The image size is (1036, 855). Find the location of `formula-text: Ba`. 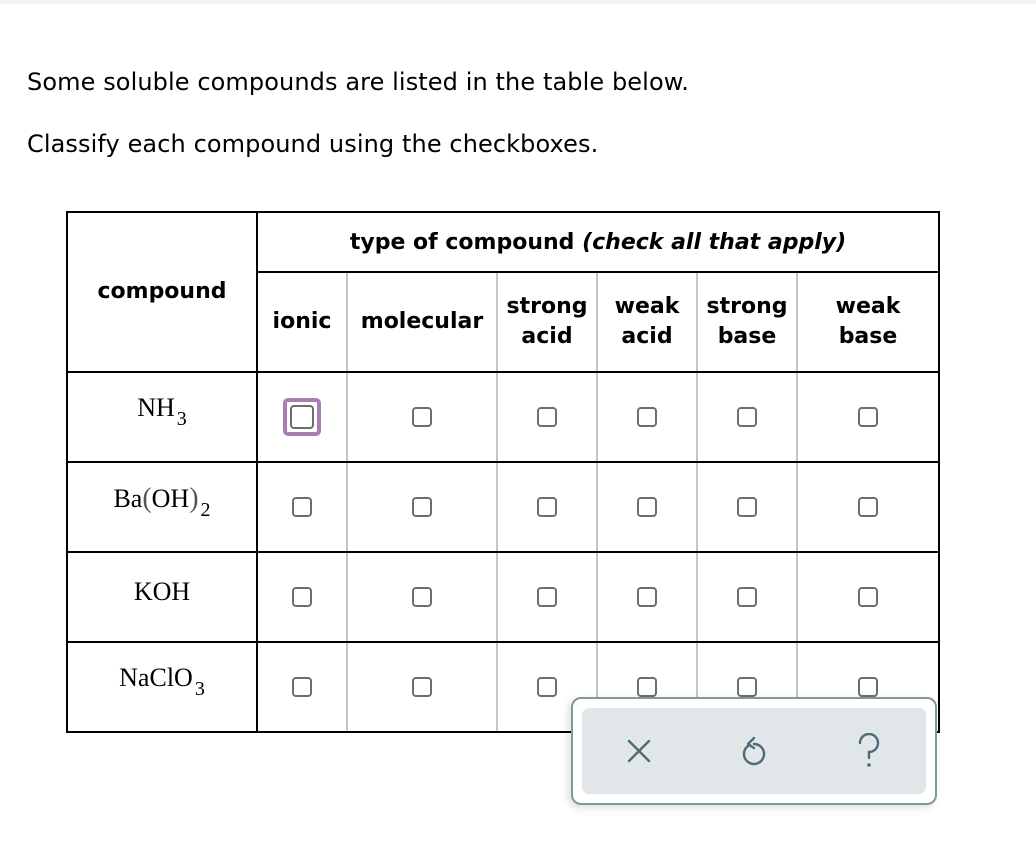

formula-text: Ba is located at coordinates (128, 498).